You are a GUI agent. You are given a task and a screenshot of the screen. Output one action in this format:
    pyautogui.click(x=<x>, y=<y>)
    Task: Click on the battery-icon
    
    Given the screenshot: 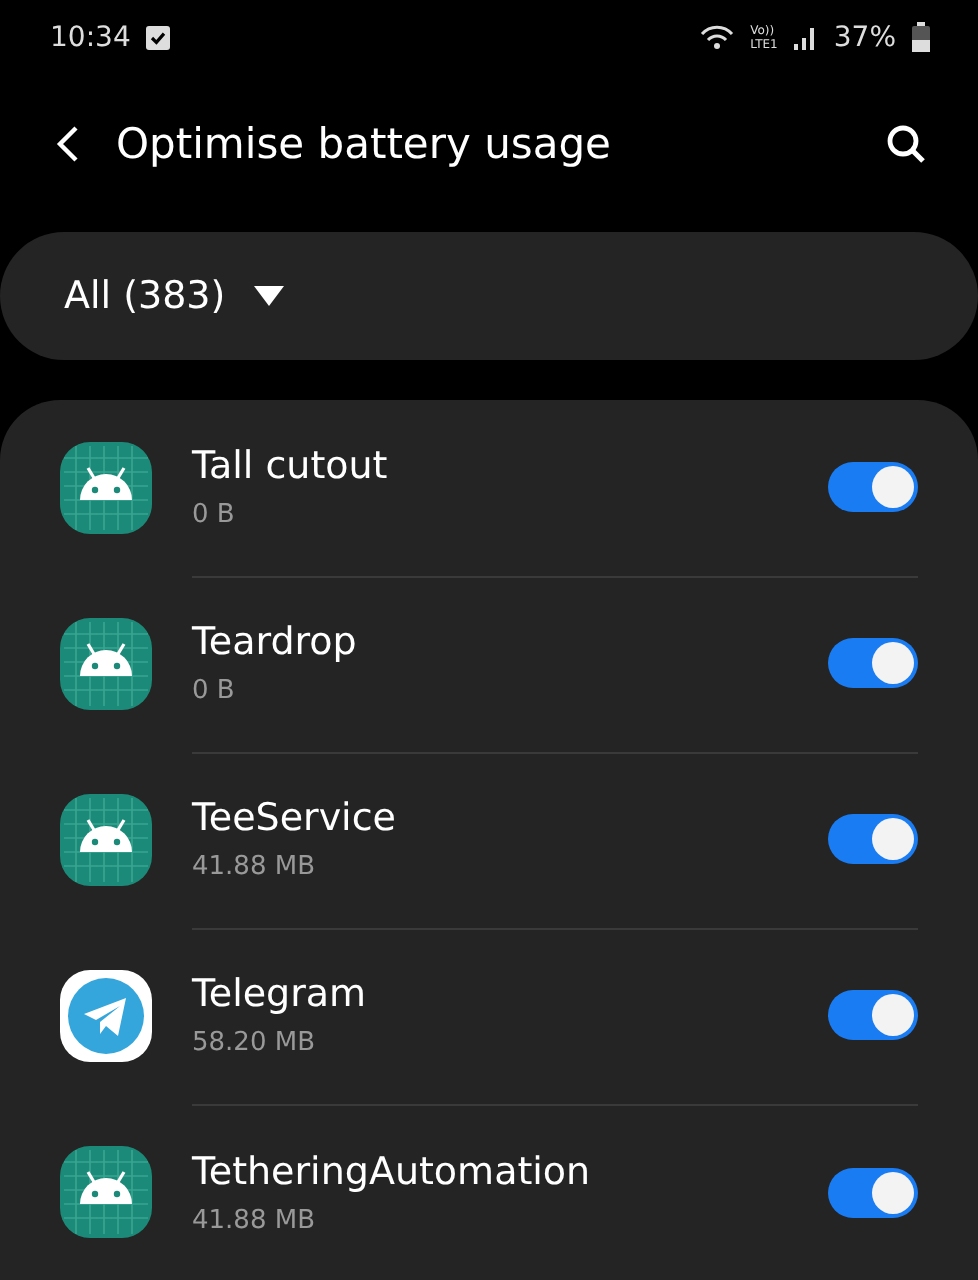 What is the action you would take?
    pyautogui.click(x=921, y=37)
    